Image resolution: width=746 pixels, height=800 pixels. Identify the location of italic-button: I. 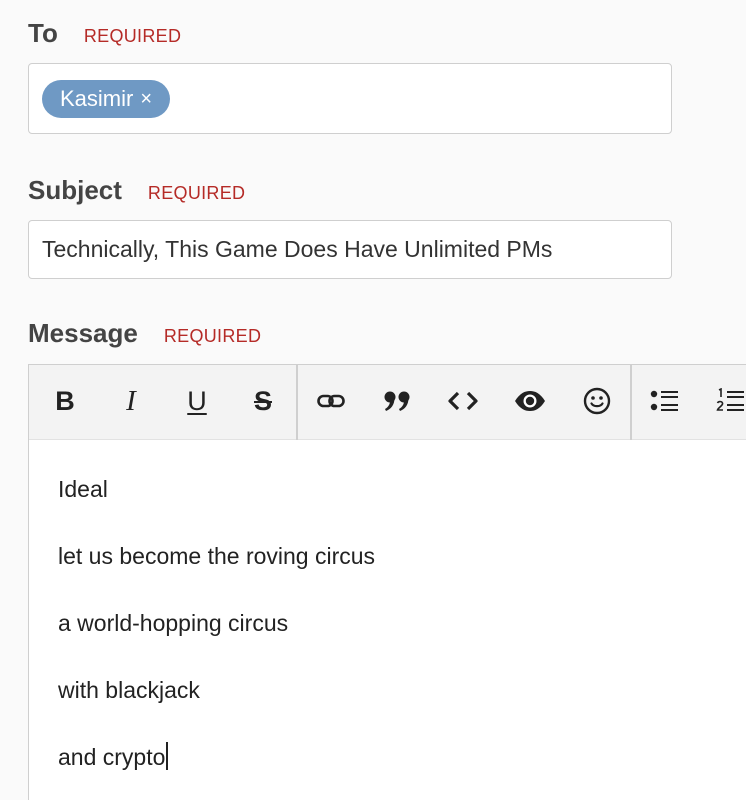
(131, 401).